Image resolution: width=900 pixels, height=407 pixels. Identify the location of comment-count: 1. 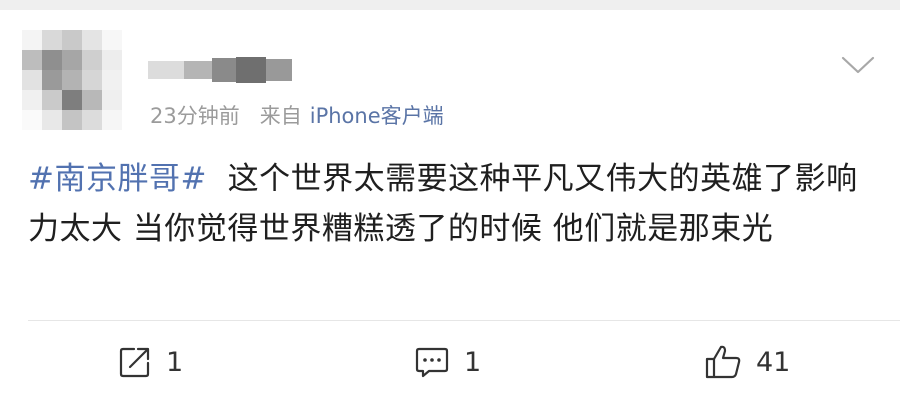
(473, 362).